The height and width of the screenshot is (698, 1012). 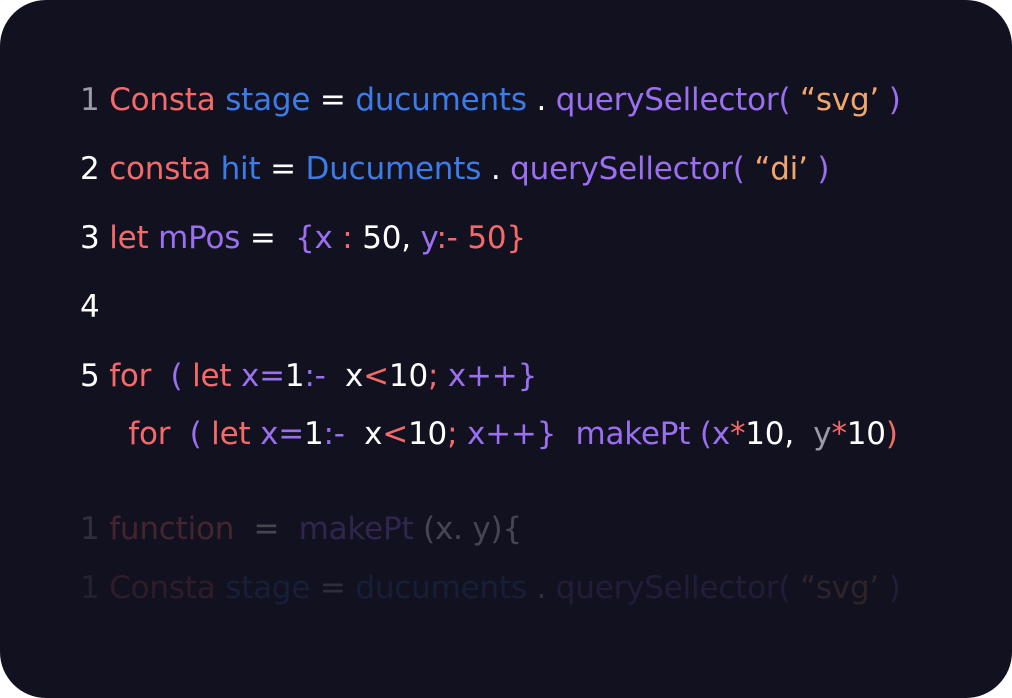 What do you see at coordinates (95, 376) in the screenshot?
I see `code-token: 5` at bounding box center [95, 376].